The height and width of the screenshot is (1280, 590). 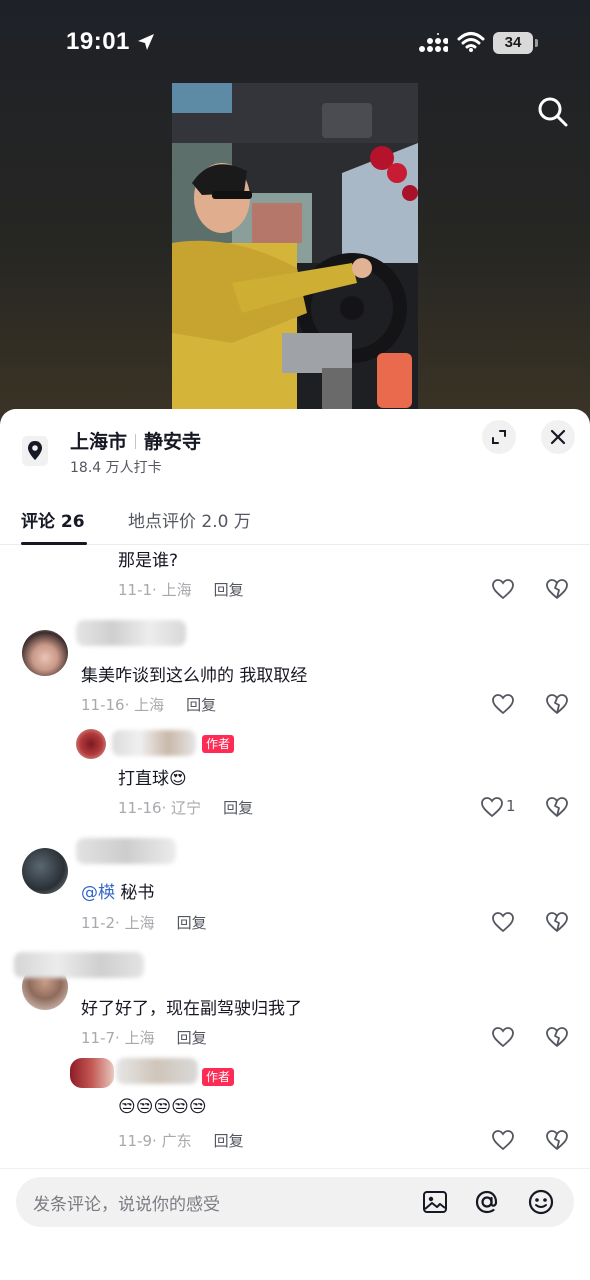 I want to click on comment-date: 11-7, so click(x=98, y=1037).